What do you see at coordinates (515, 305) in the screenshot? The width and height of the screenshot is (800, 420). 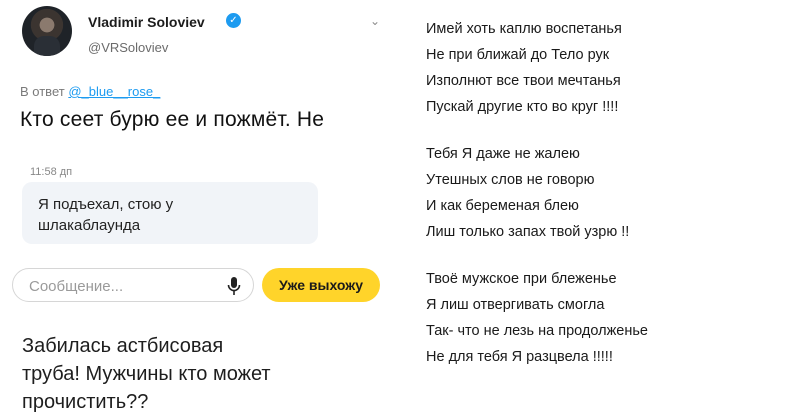 I see `poem-line: Я лиш отвергивать смогла` at bounding box center [515, 305].